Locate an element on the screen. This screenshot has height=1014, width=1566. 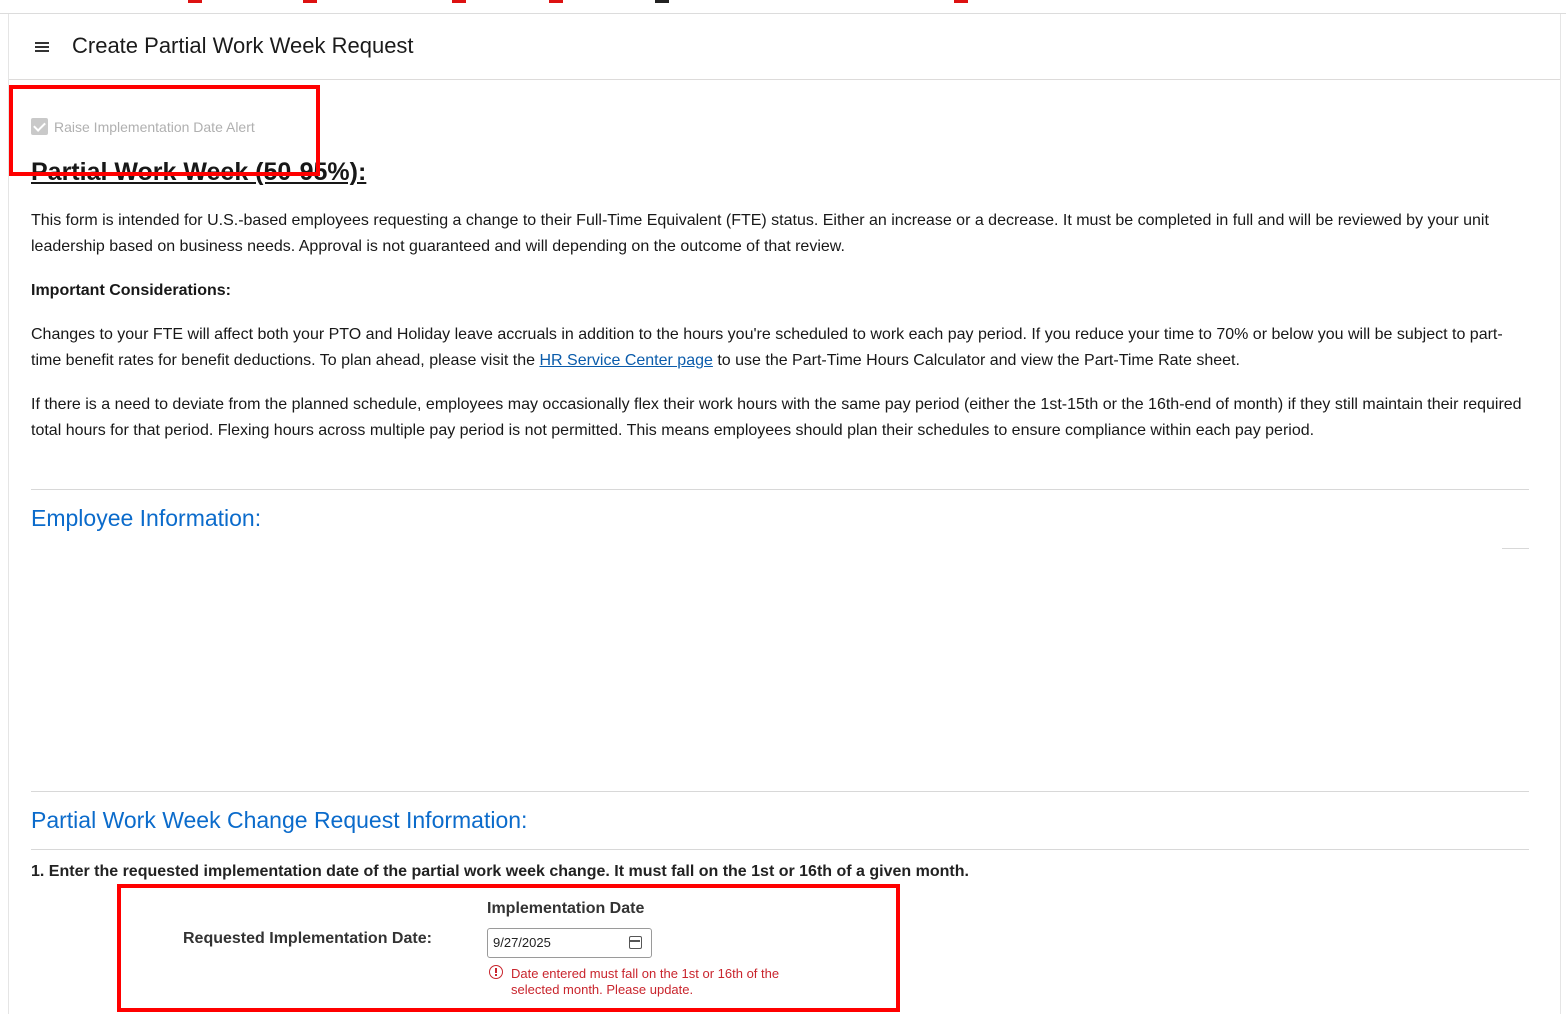
page-header: Create Partial Work Week Request is located at coordinates (784, 47).